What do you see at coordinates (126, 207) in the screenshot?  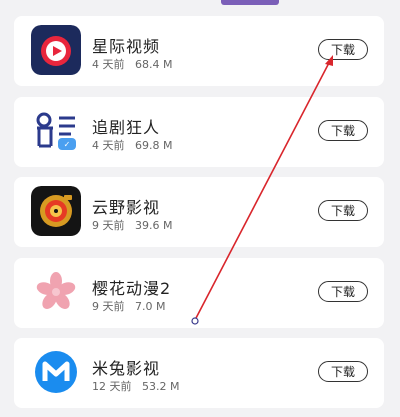 I see `app-name: 云野影视` at bounding box center [126, 207].